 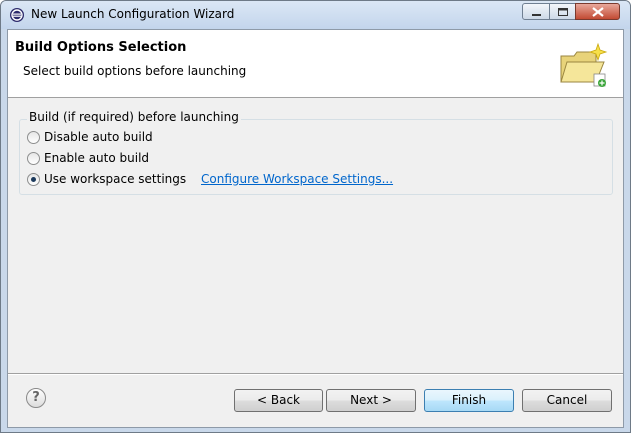 What do you see at coordinates (33, 179) in the screenshot?
I see `radio-indicator-selected` at bounding box center [33, 179].